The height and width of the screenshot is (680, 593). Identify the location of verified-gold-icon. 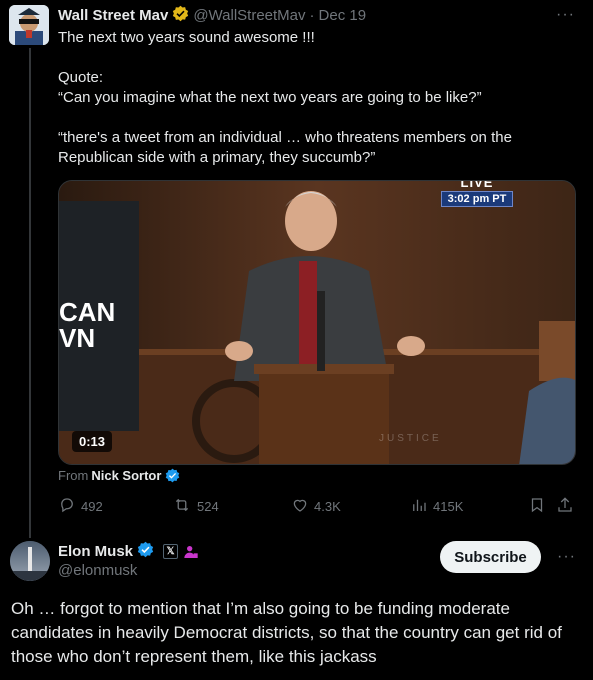
(180, 15).